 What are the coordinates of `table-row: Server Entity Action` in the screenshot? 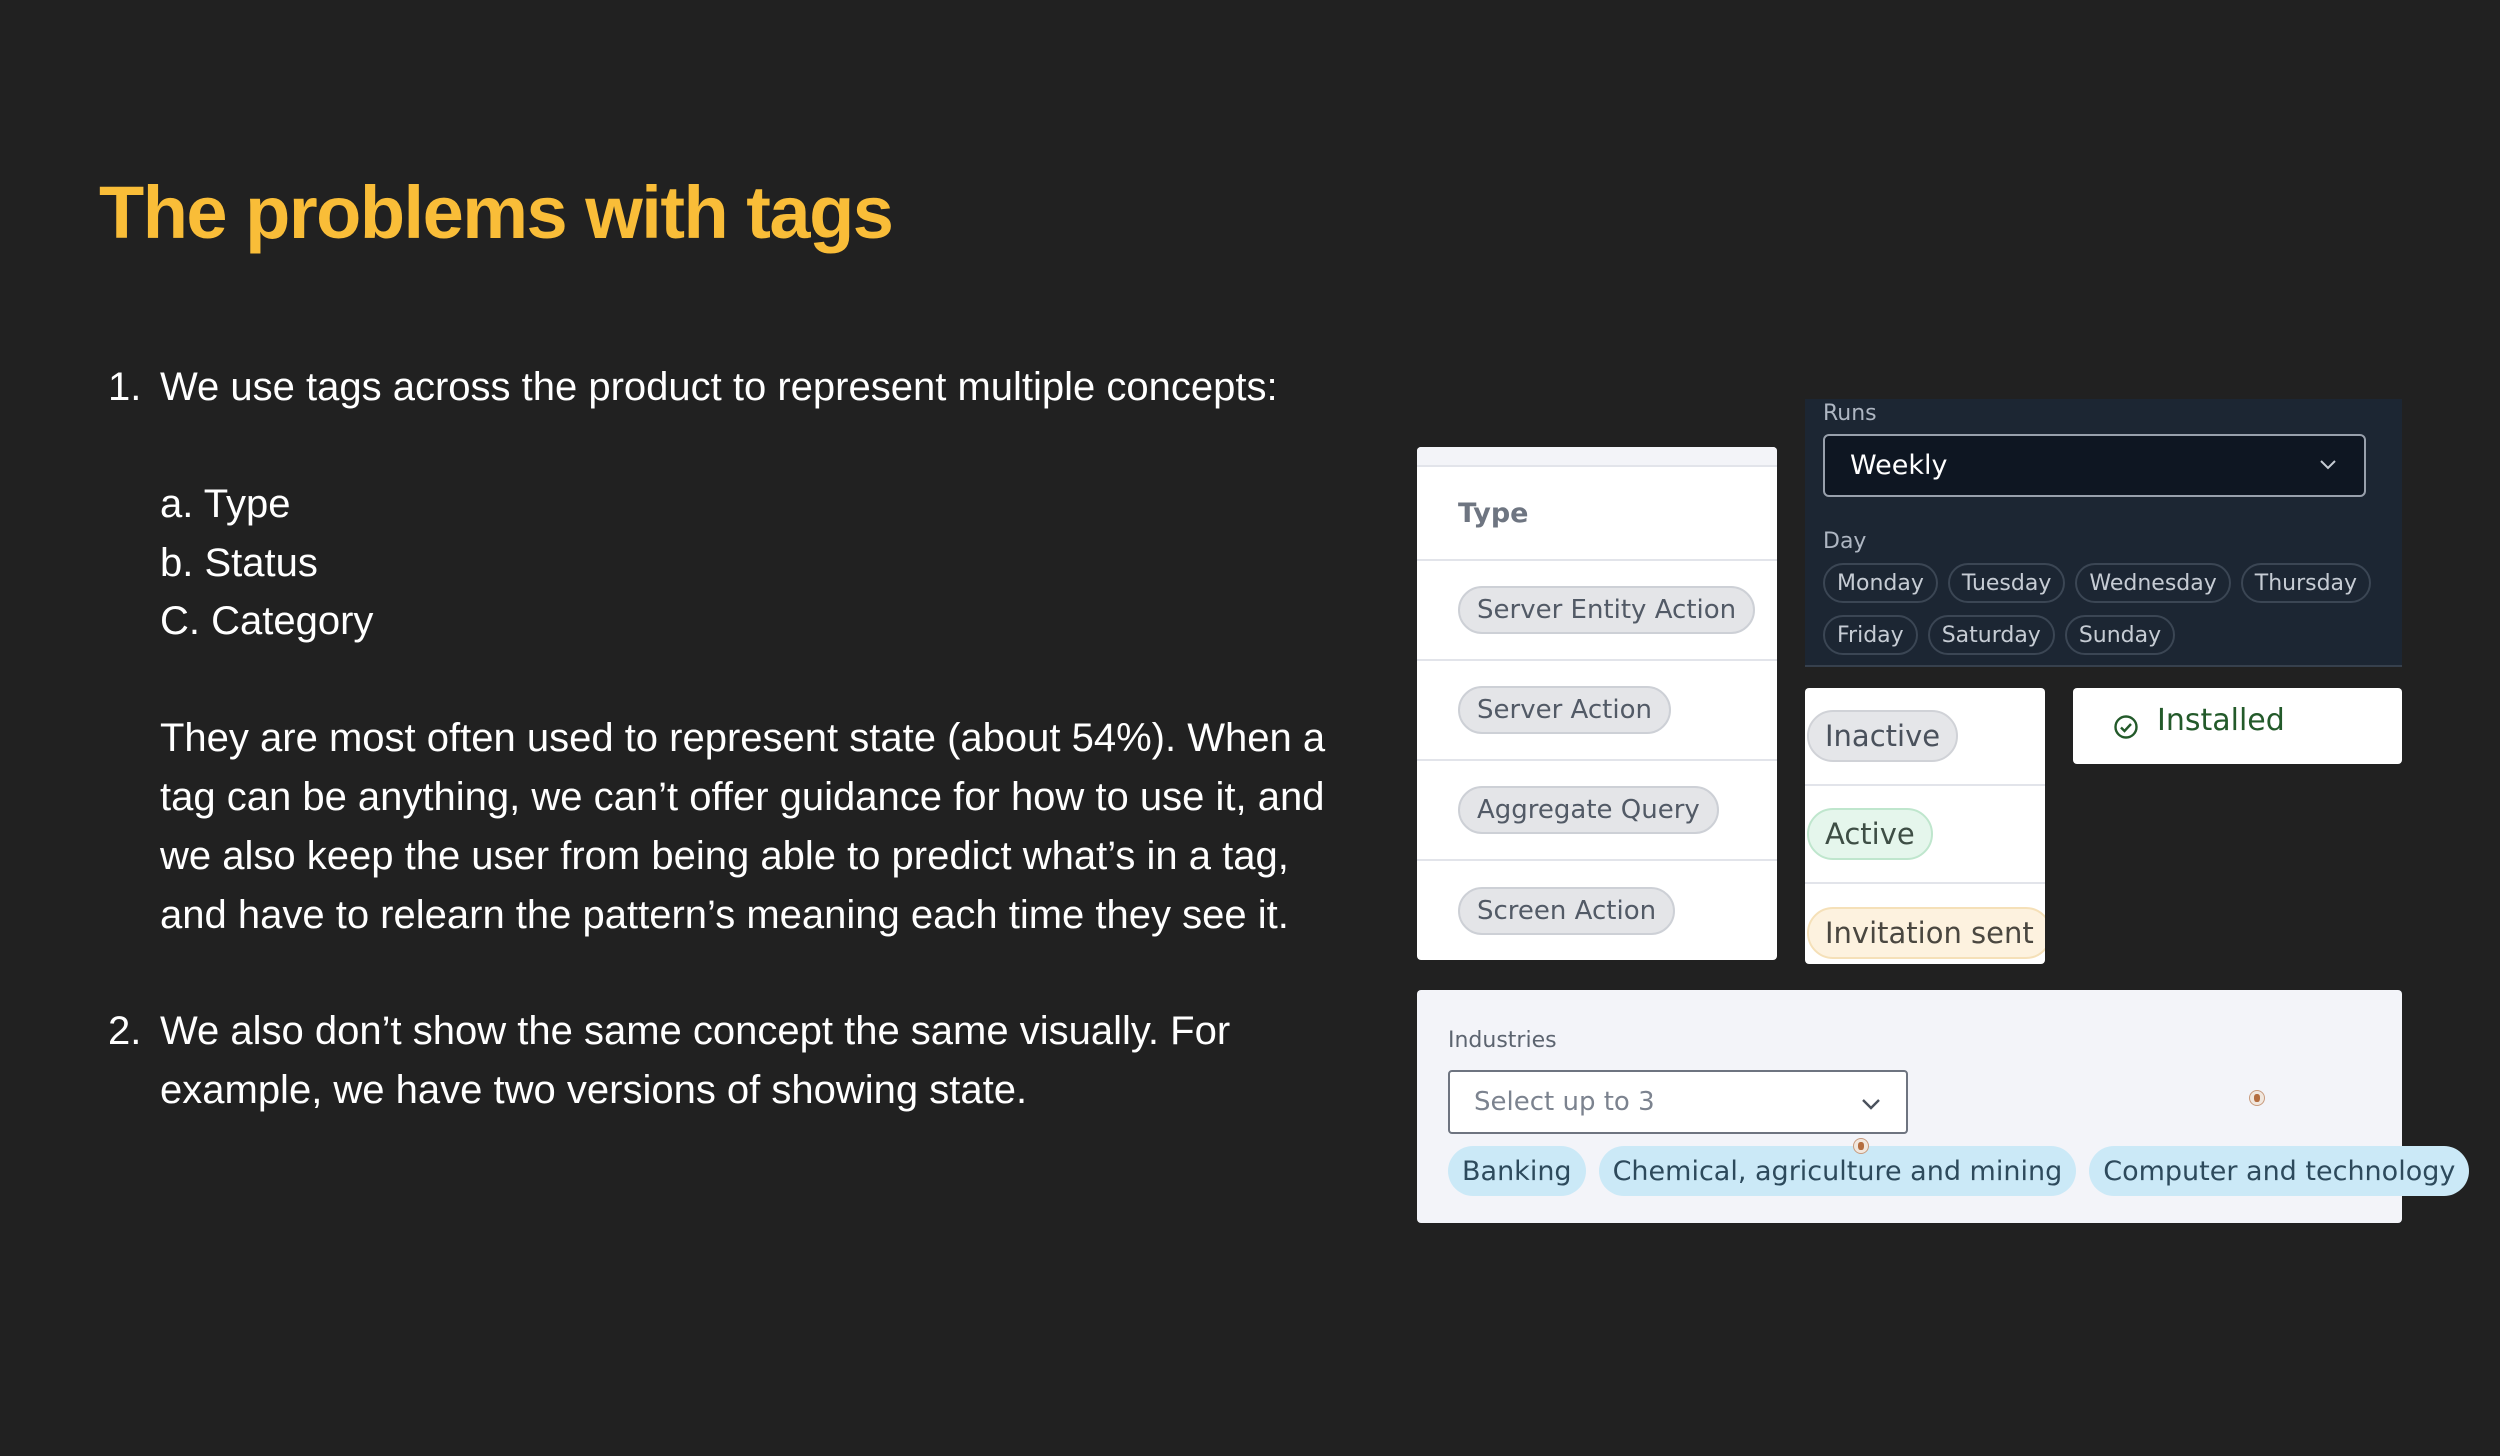 It's located at (1597, 611).